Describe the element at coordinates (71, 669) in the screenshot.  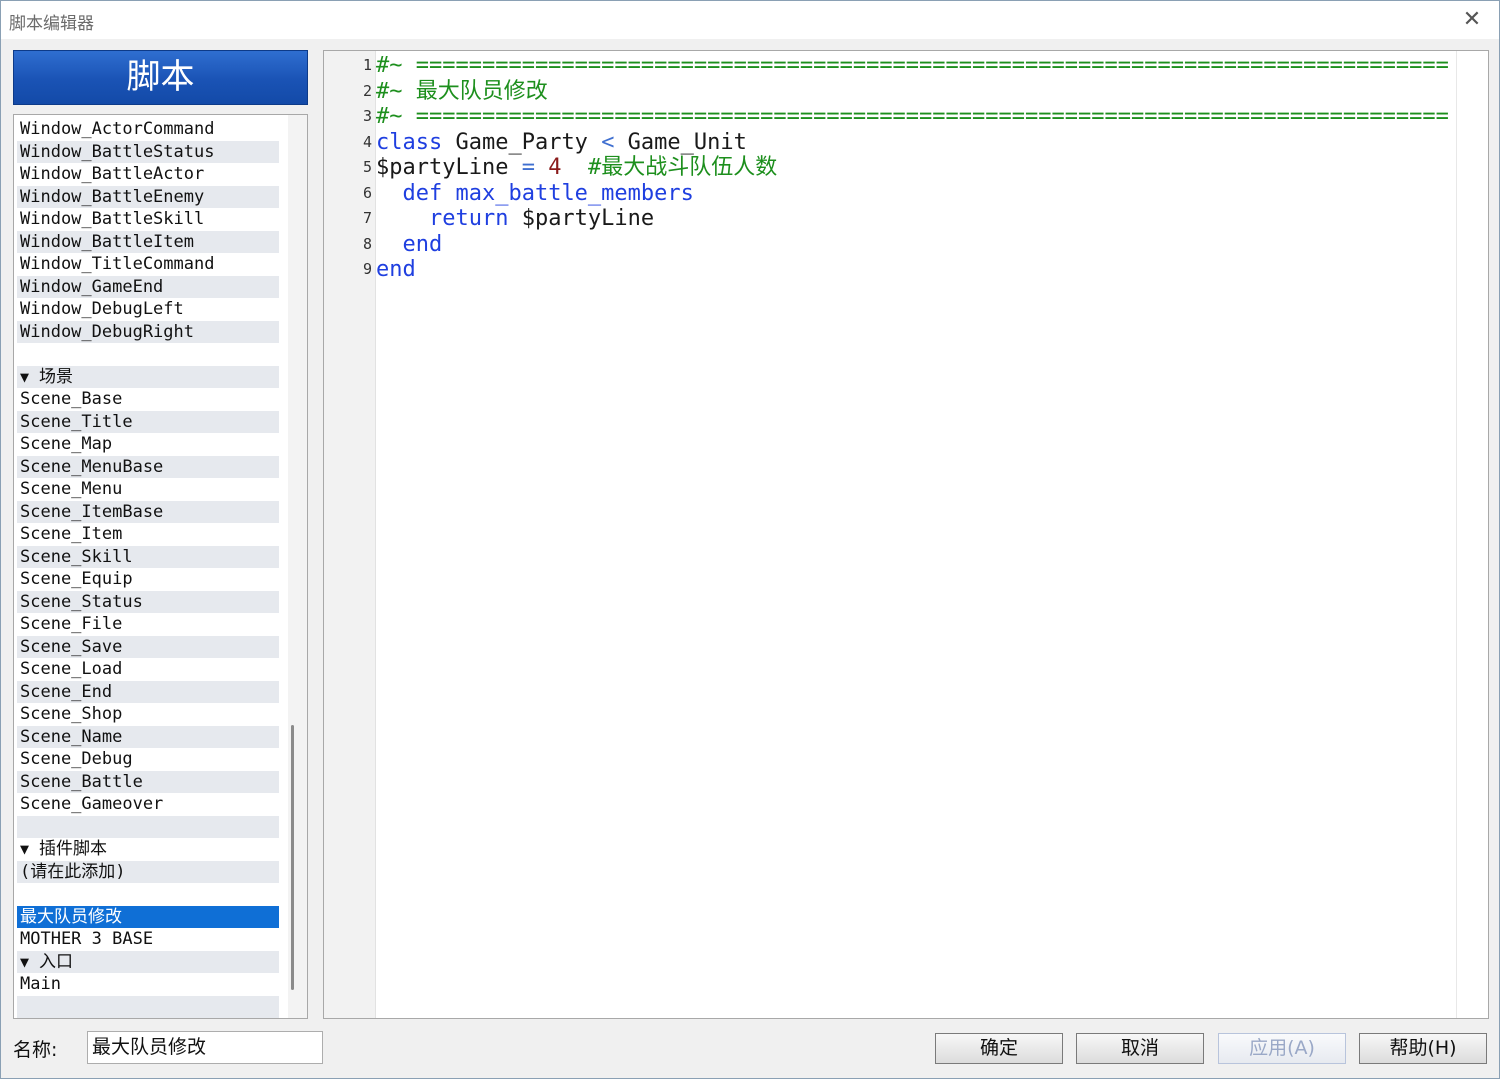
I see `script-list-item-label: Scene_Load` at that location.